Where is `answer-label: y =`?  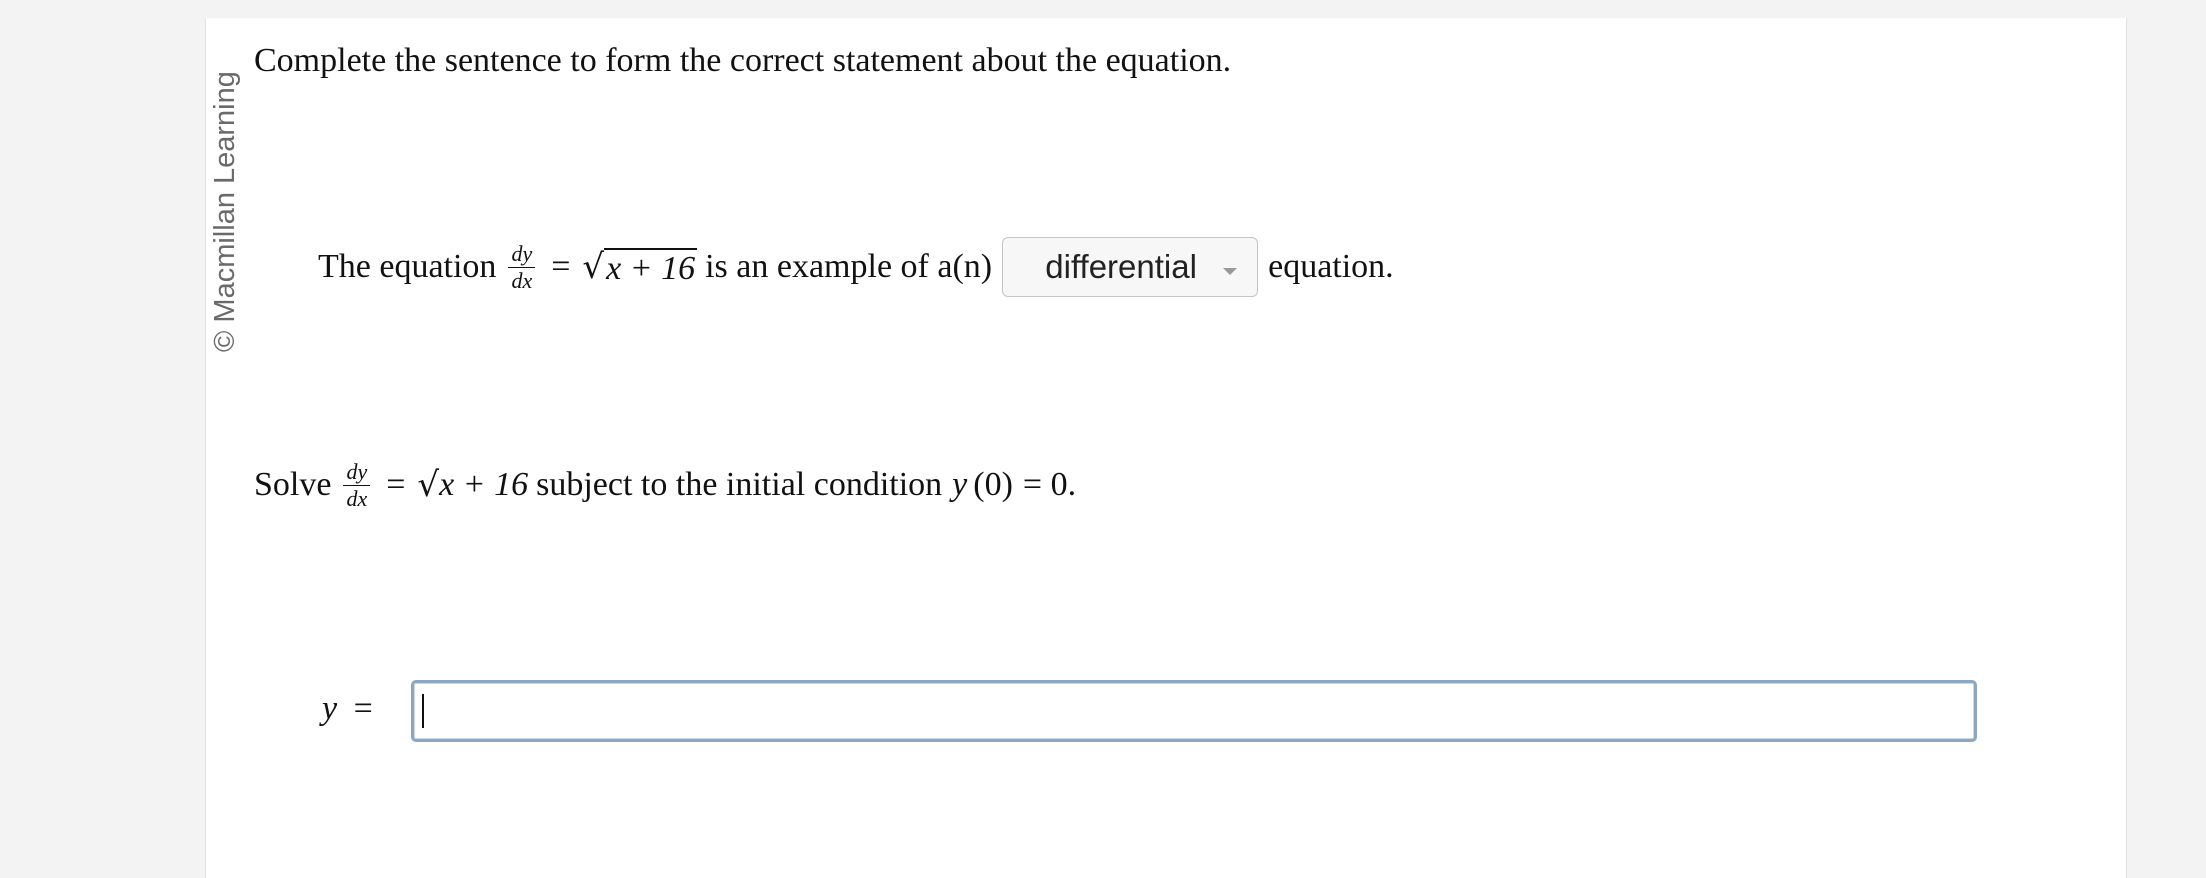
answer-label: y = is located at coordinates (347, 709).